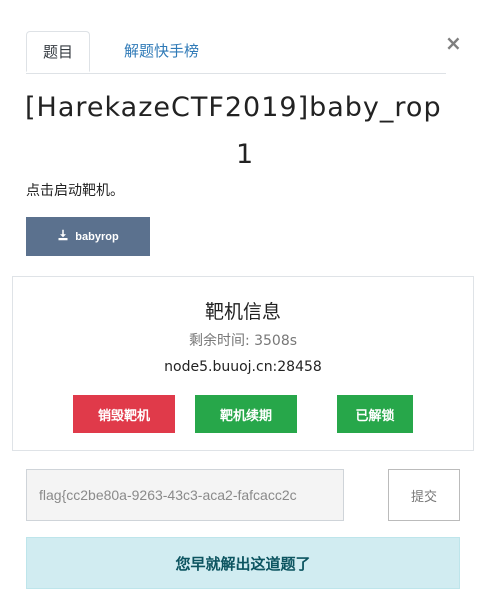 This screenshot has width=488, height=615. I want to click on download-button: babyrop, so click(88, 236).